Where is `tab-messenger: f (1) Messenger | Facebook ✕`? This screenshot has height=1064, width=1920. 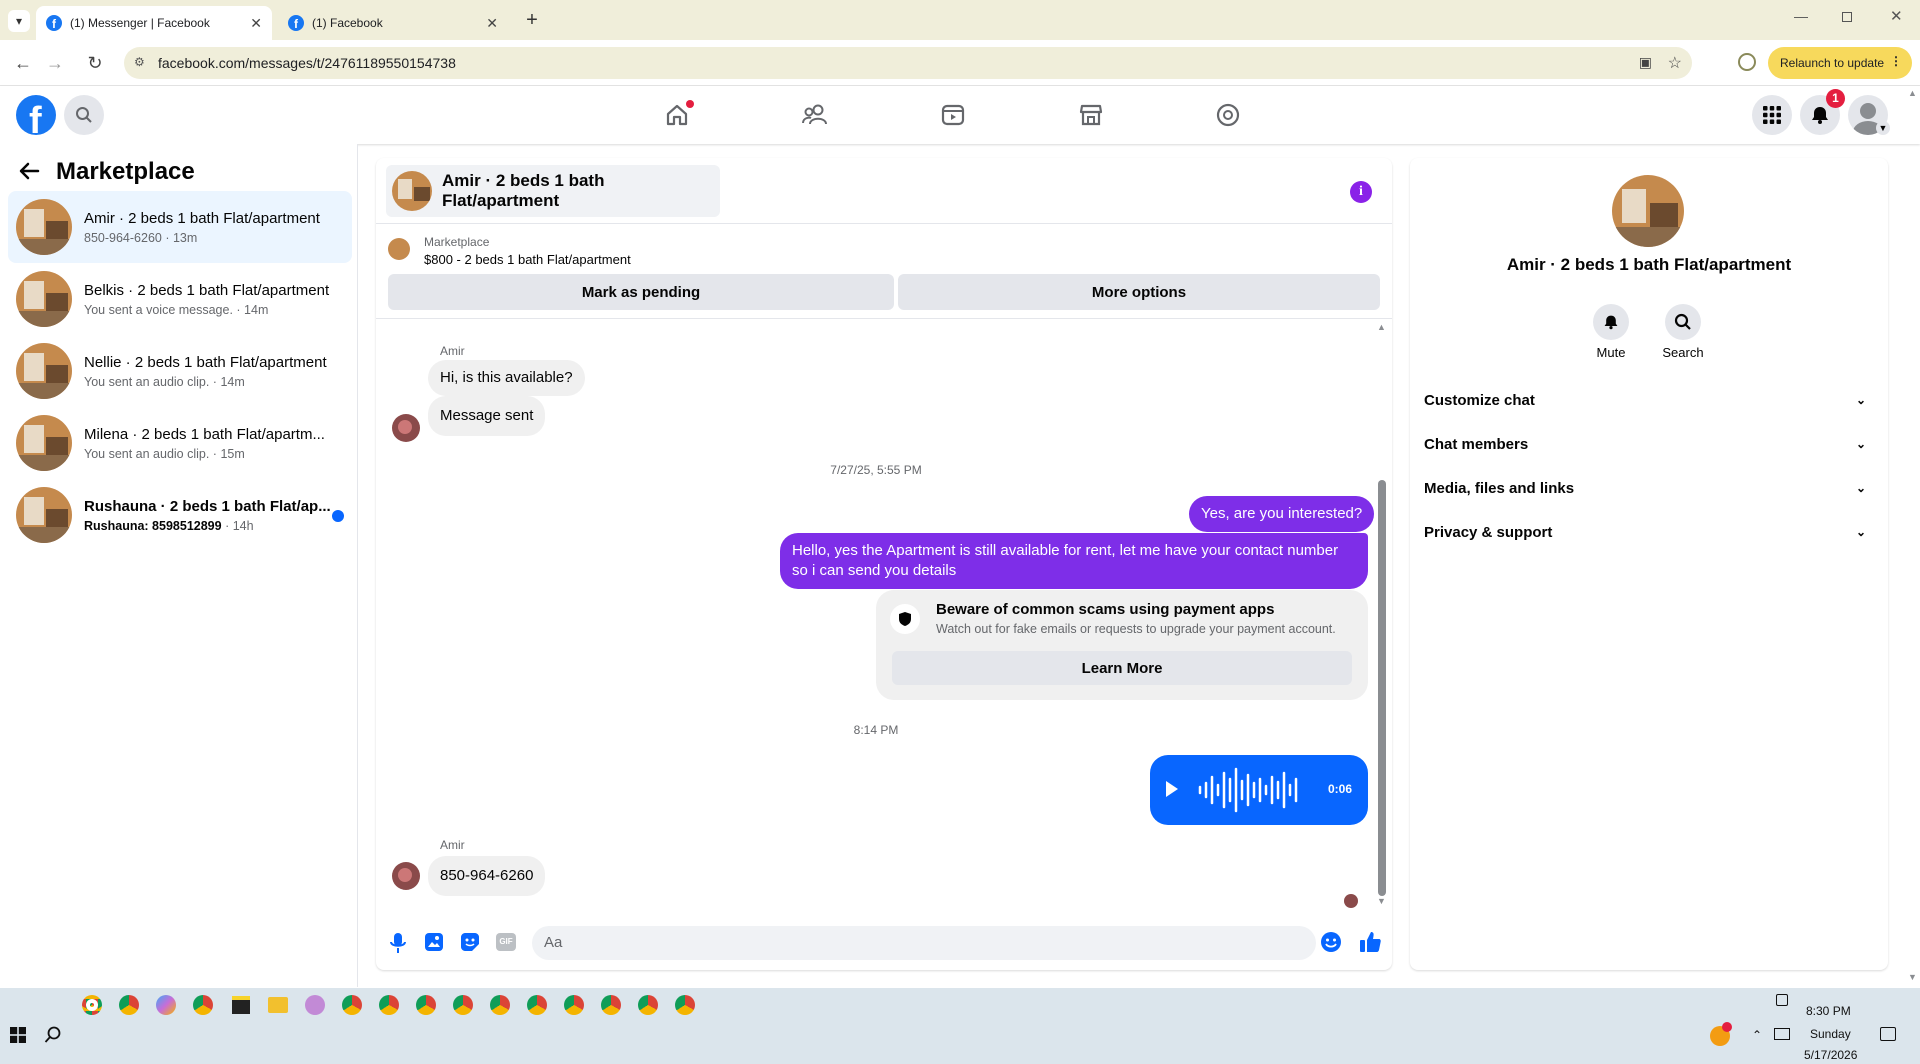 tab-messenger: f (1) Messenger | Facebook ✕ is located at coordinates (154, 23).